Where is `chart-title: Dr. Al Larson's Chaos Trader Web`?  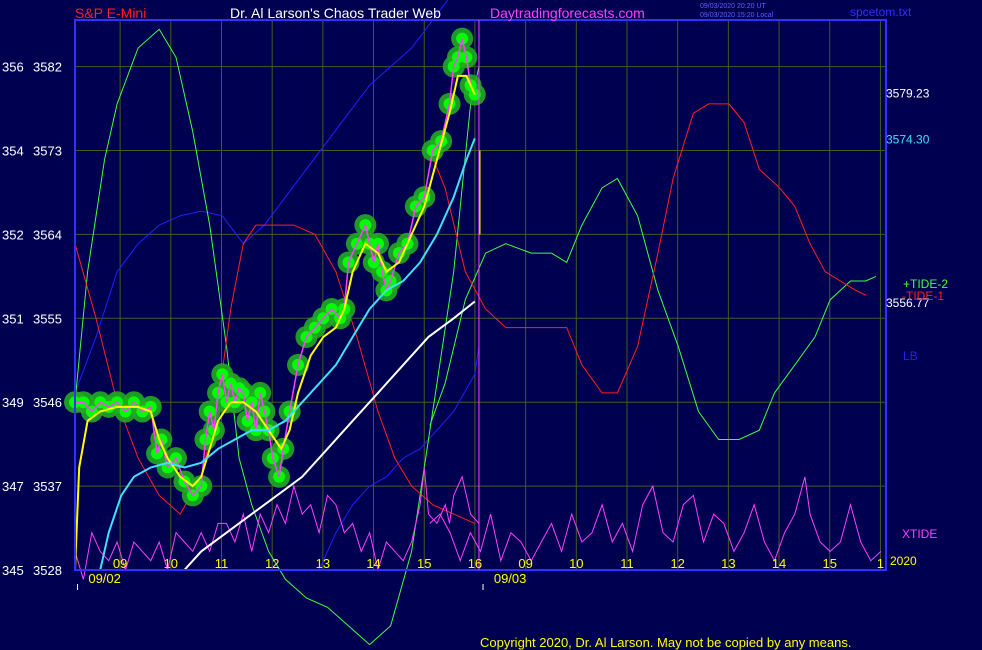
chart-title: Dr. Al Larson's Chaos Trader Web is located at coordinates (335, 13).